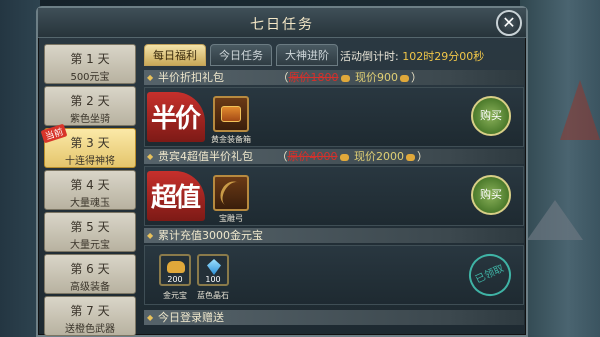 This screenshot has height=337, width=600. Describe the element at coordinates (376, 77) in the screenshot. I see `current-price: 现价900` at that location.